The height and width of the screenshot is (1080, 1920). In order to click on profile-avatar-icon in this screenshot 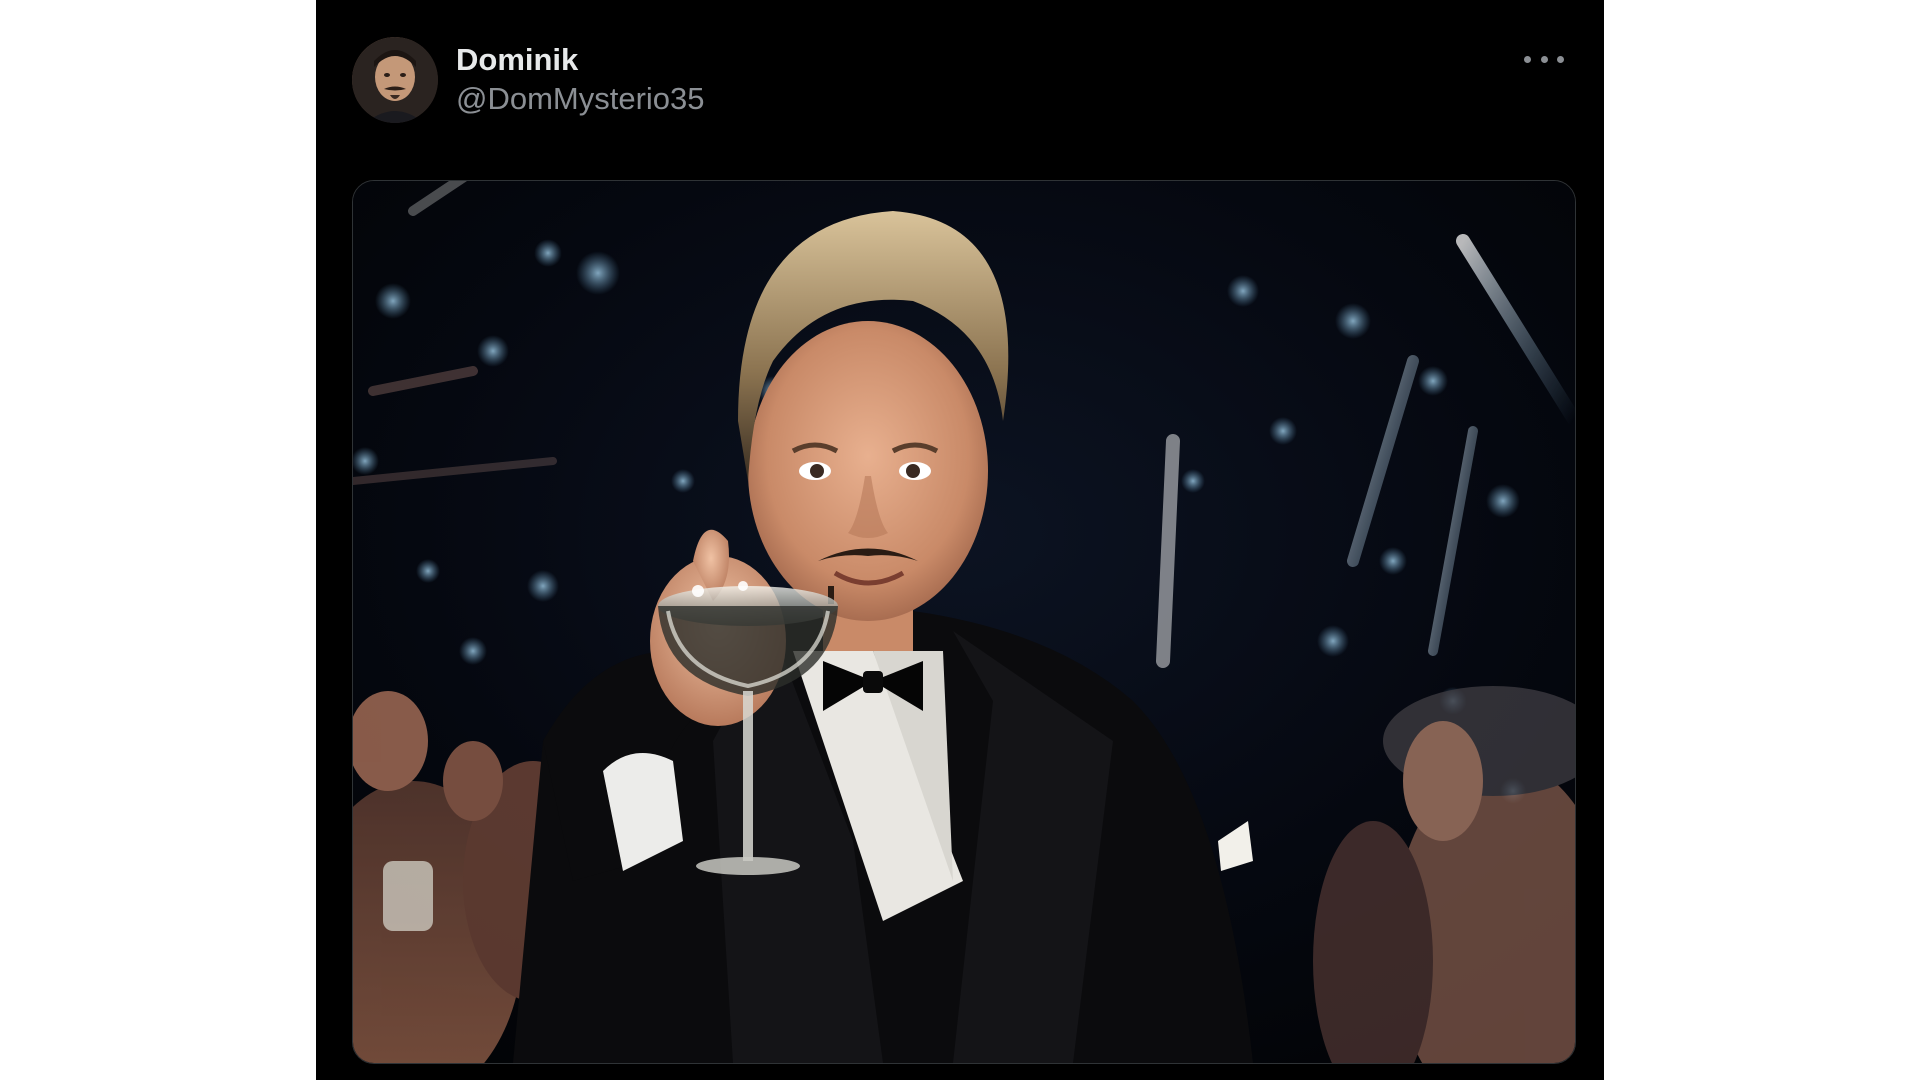, I will do `click(395, 80)`.